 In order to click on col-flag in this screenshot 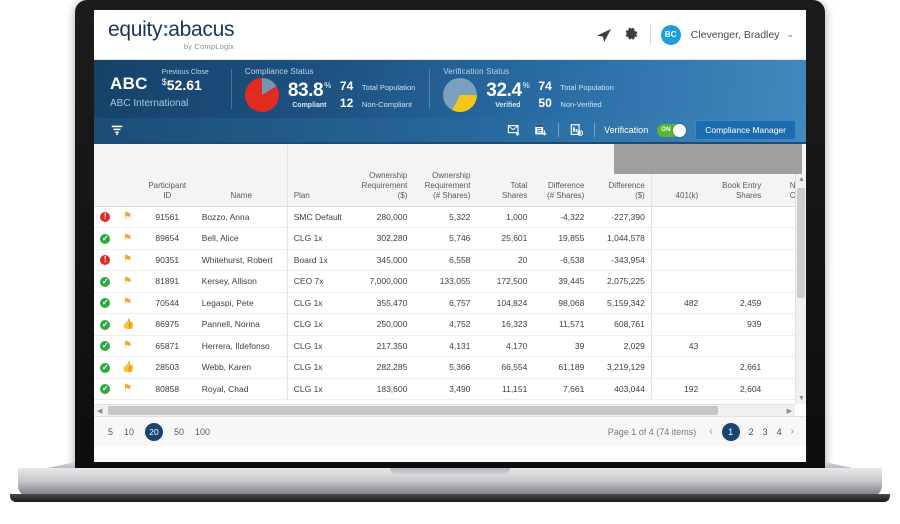, I will do `click(127, 175)`.